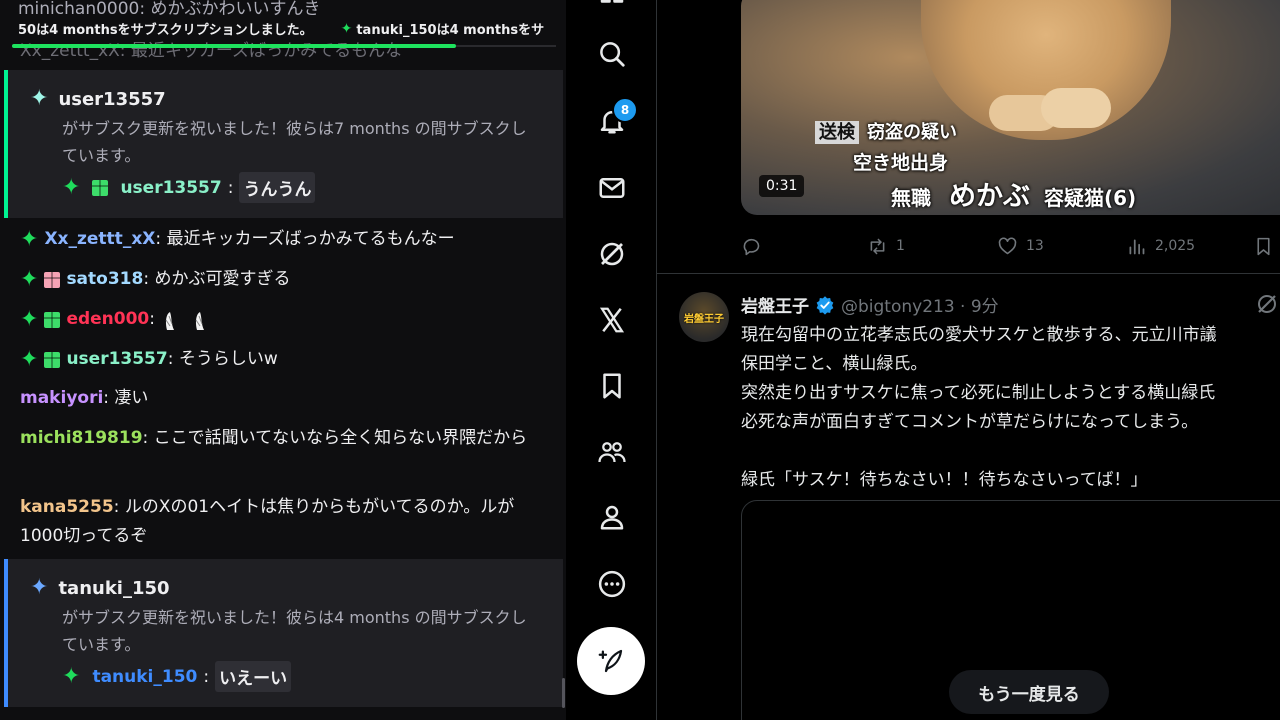  Describe the element at coordinates (901, 163) in the screenshot. I see `video-caption-line-2: 空き地出身` at that location.